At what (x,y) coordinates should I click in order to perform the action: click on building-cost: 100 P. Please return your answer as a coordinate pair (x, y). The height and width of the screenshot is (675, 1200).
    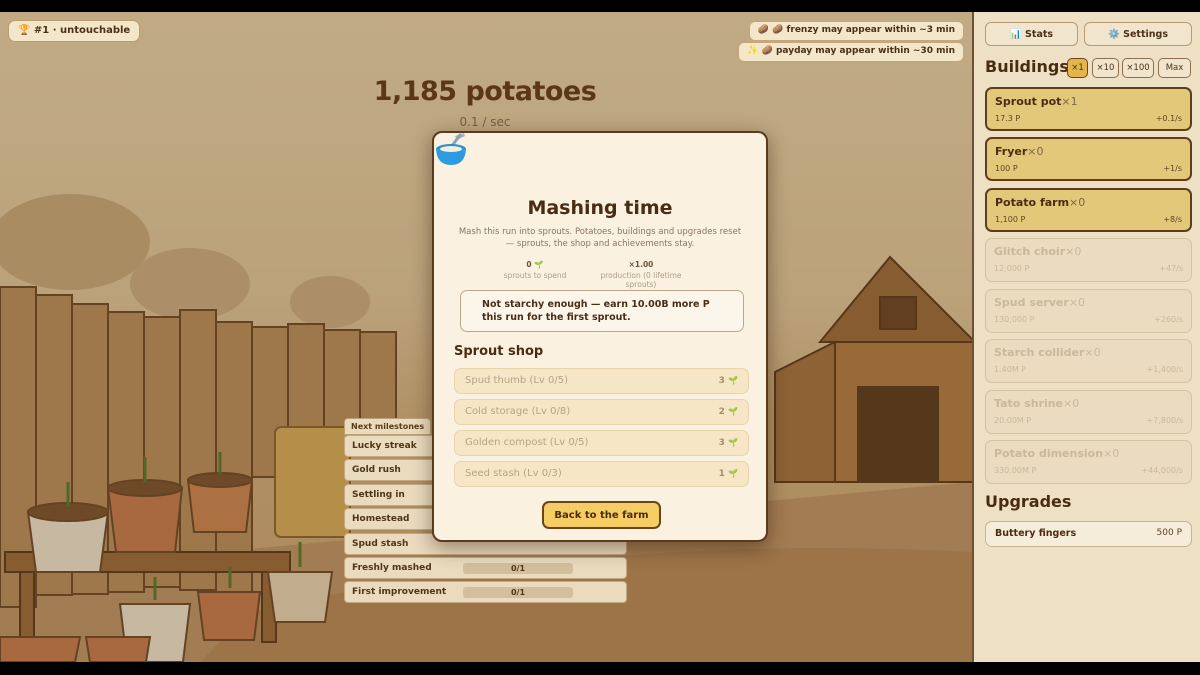
    Looking at the image, I should click on (1006, 168).